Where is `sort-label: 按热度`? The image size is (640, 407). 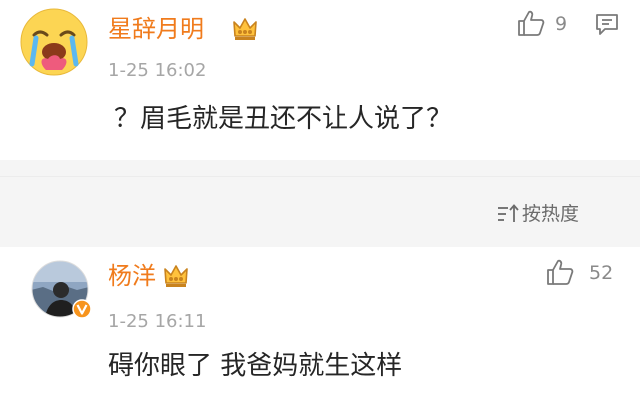
sort-label: 按热度 is located at coordinates (551, 214).